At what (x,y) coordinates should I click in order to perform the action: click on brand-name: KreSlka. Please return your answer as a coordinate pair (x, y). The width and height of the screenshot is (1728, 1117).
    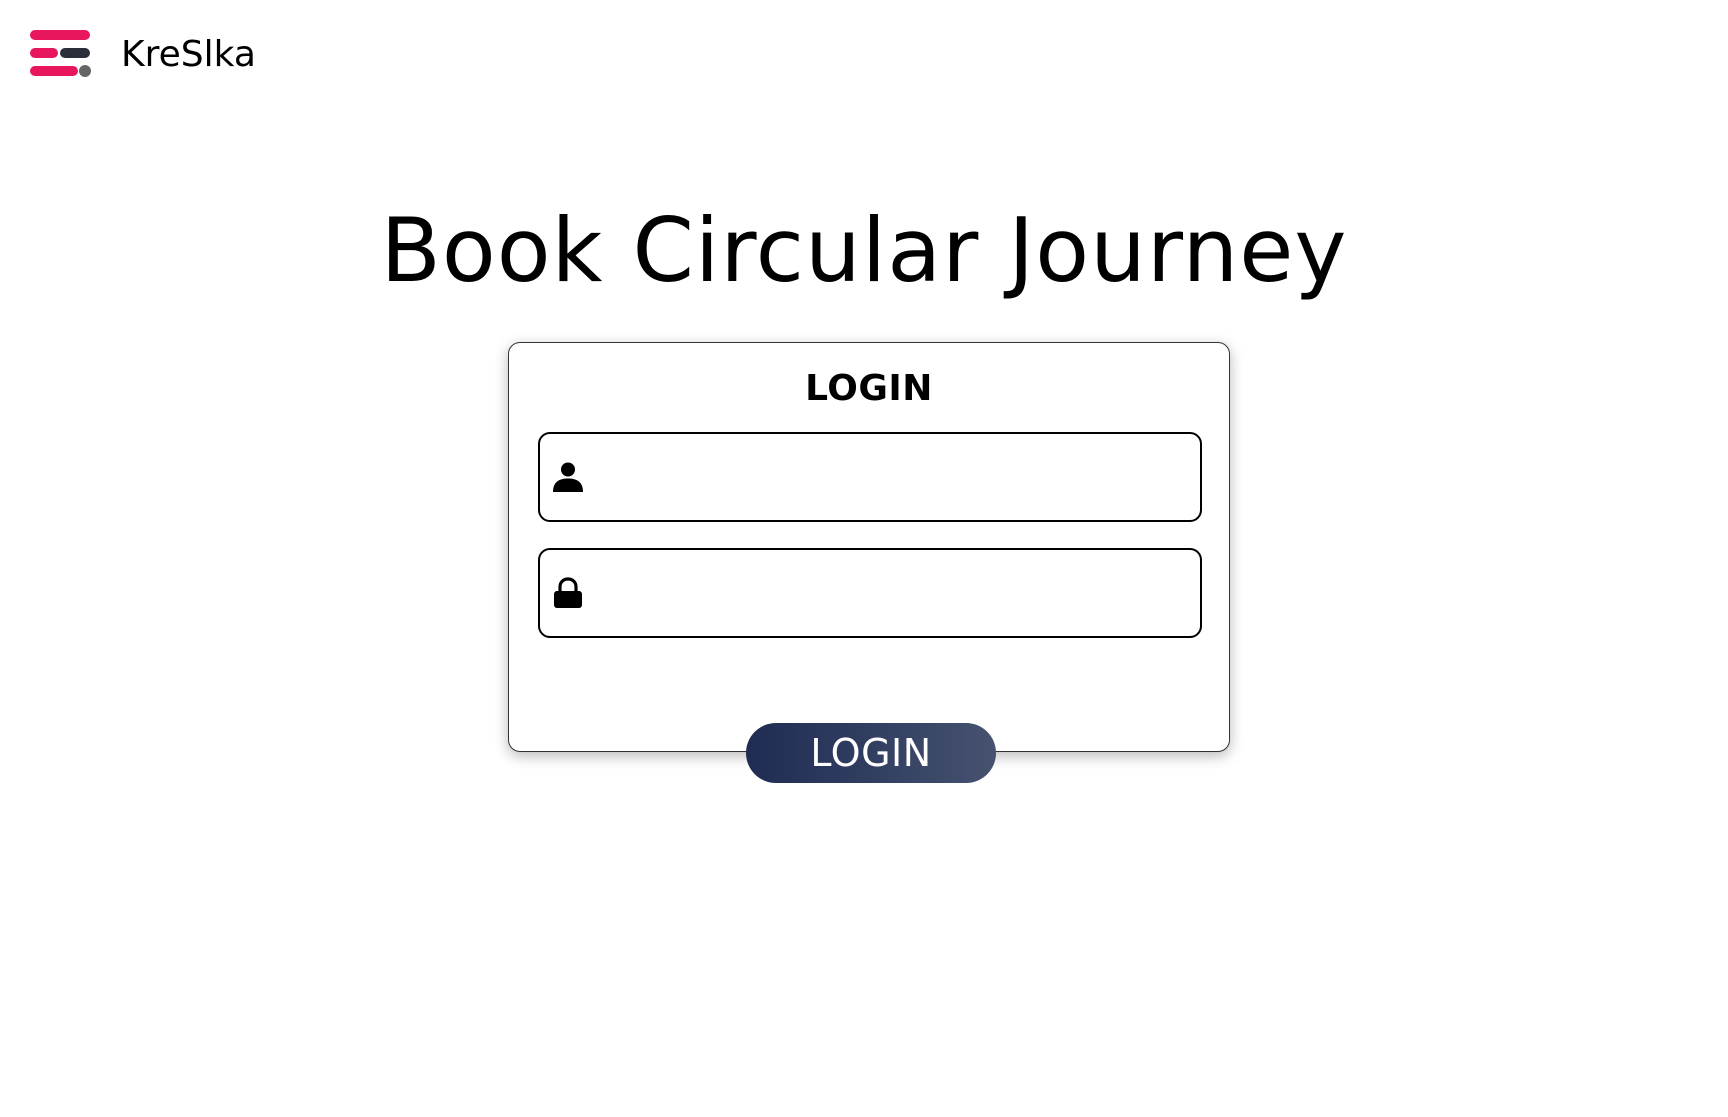
    Looking at the image, I should click on (188, 54).